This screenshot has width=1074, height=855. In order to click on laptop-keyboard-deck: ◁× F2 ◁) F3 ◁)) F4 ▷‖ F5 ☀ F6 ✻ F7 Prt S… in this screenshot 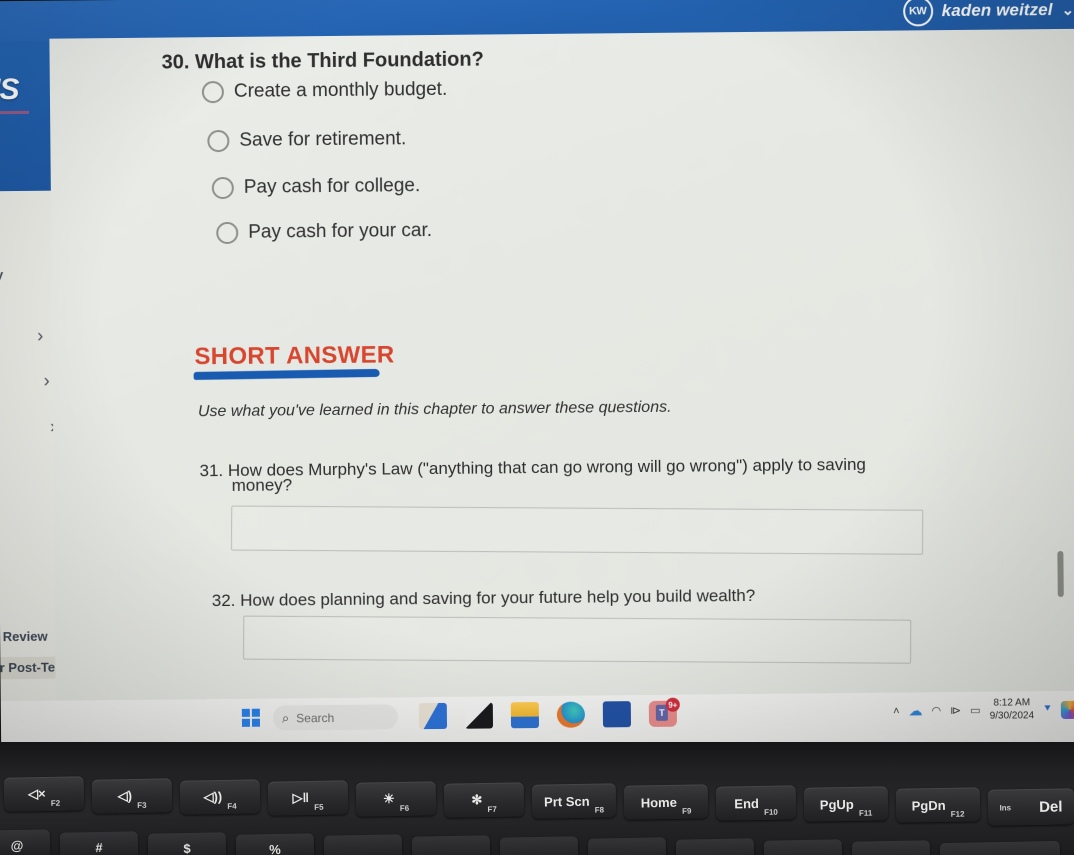, I will do `click(537, 798)`.